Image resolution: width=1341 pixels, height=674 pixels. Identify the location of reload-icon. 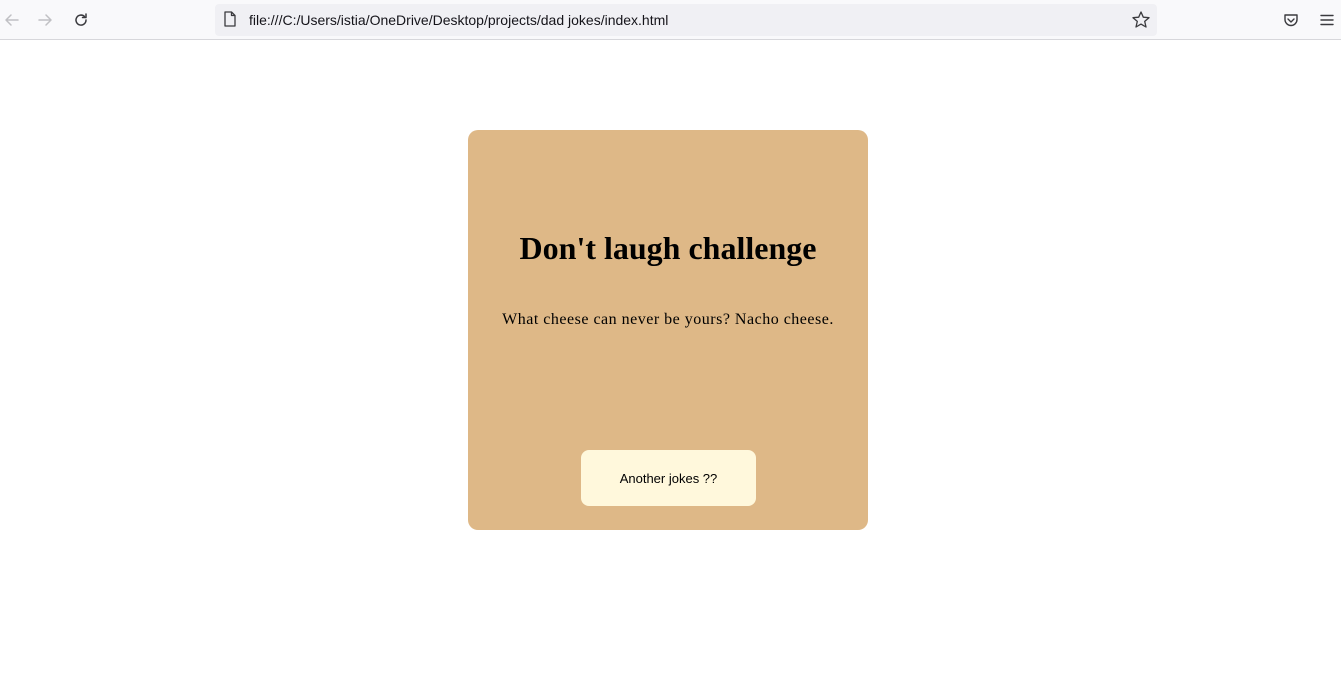
(81, 19).